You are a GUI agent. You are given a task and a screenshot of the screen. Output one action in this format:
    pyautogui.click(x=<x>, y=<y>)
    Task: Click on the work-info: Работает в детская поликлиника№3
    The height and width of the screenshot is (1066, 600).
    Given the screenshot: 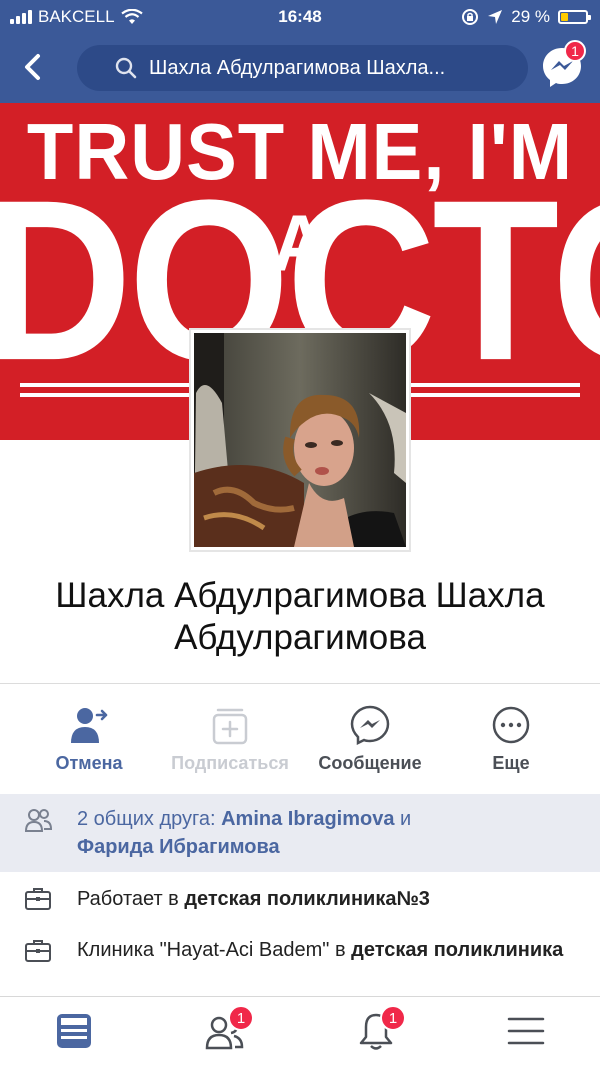 What is the action you would take?
    pyautogui.click(x=327, y=899)
    